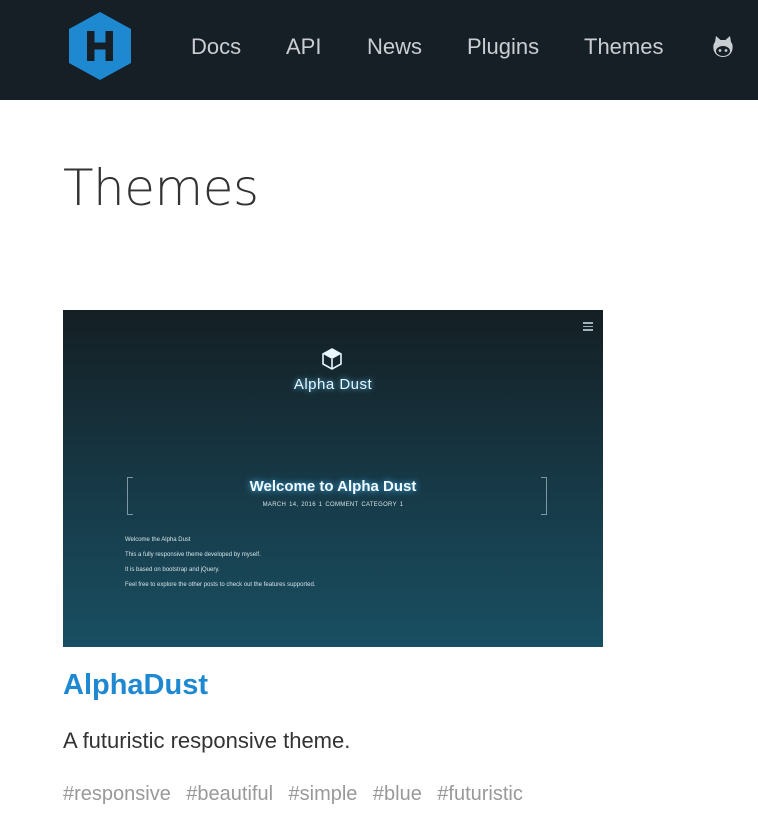  What do you see at coordinates (158, 540) in the screenshot?
I see `preview-body-line: Welcome the Alpha Dust` at bounding box center [158, 540].